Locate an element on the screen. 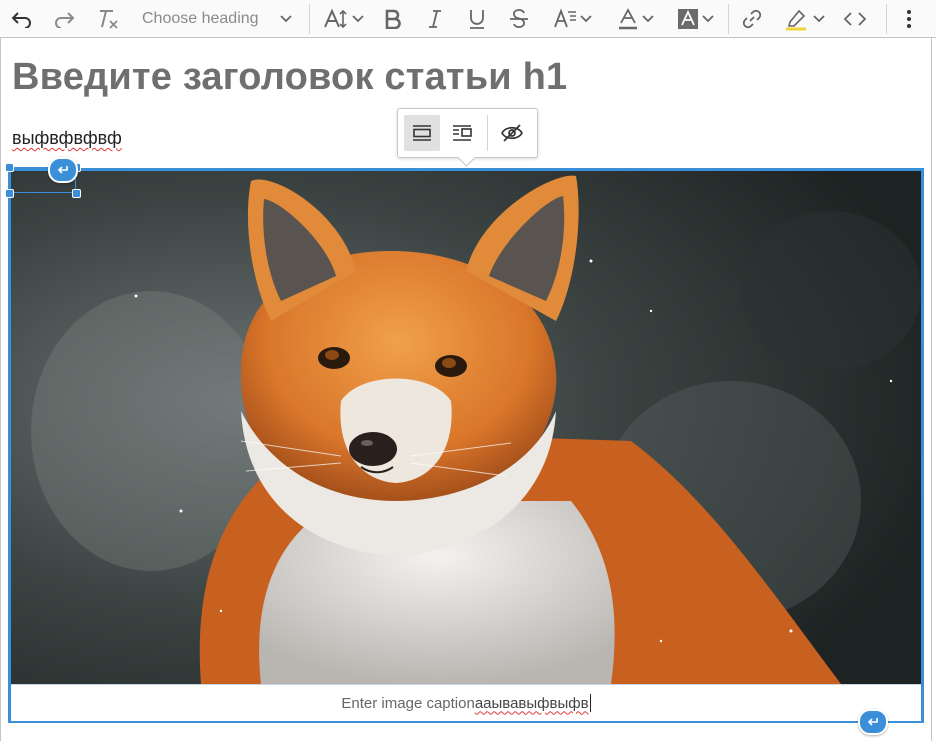  heading-dropdown: Choose heading is located at coordinates (218, 18).